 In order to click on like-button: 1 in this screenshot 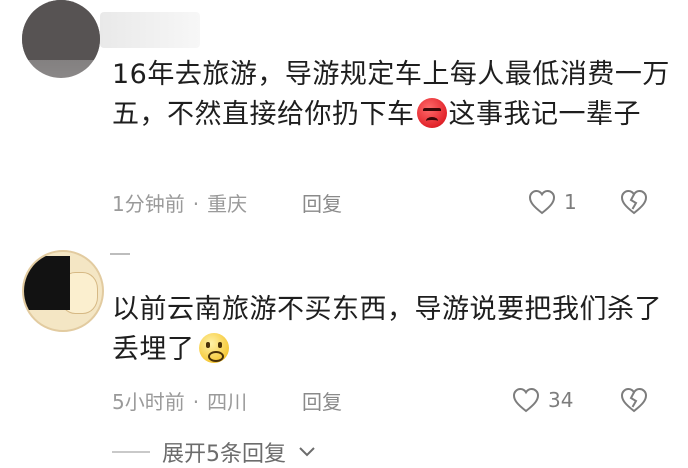, I will do `click(552, 202)`.